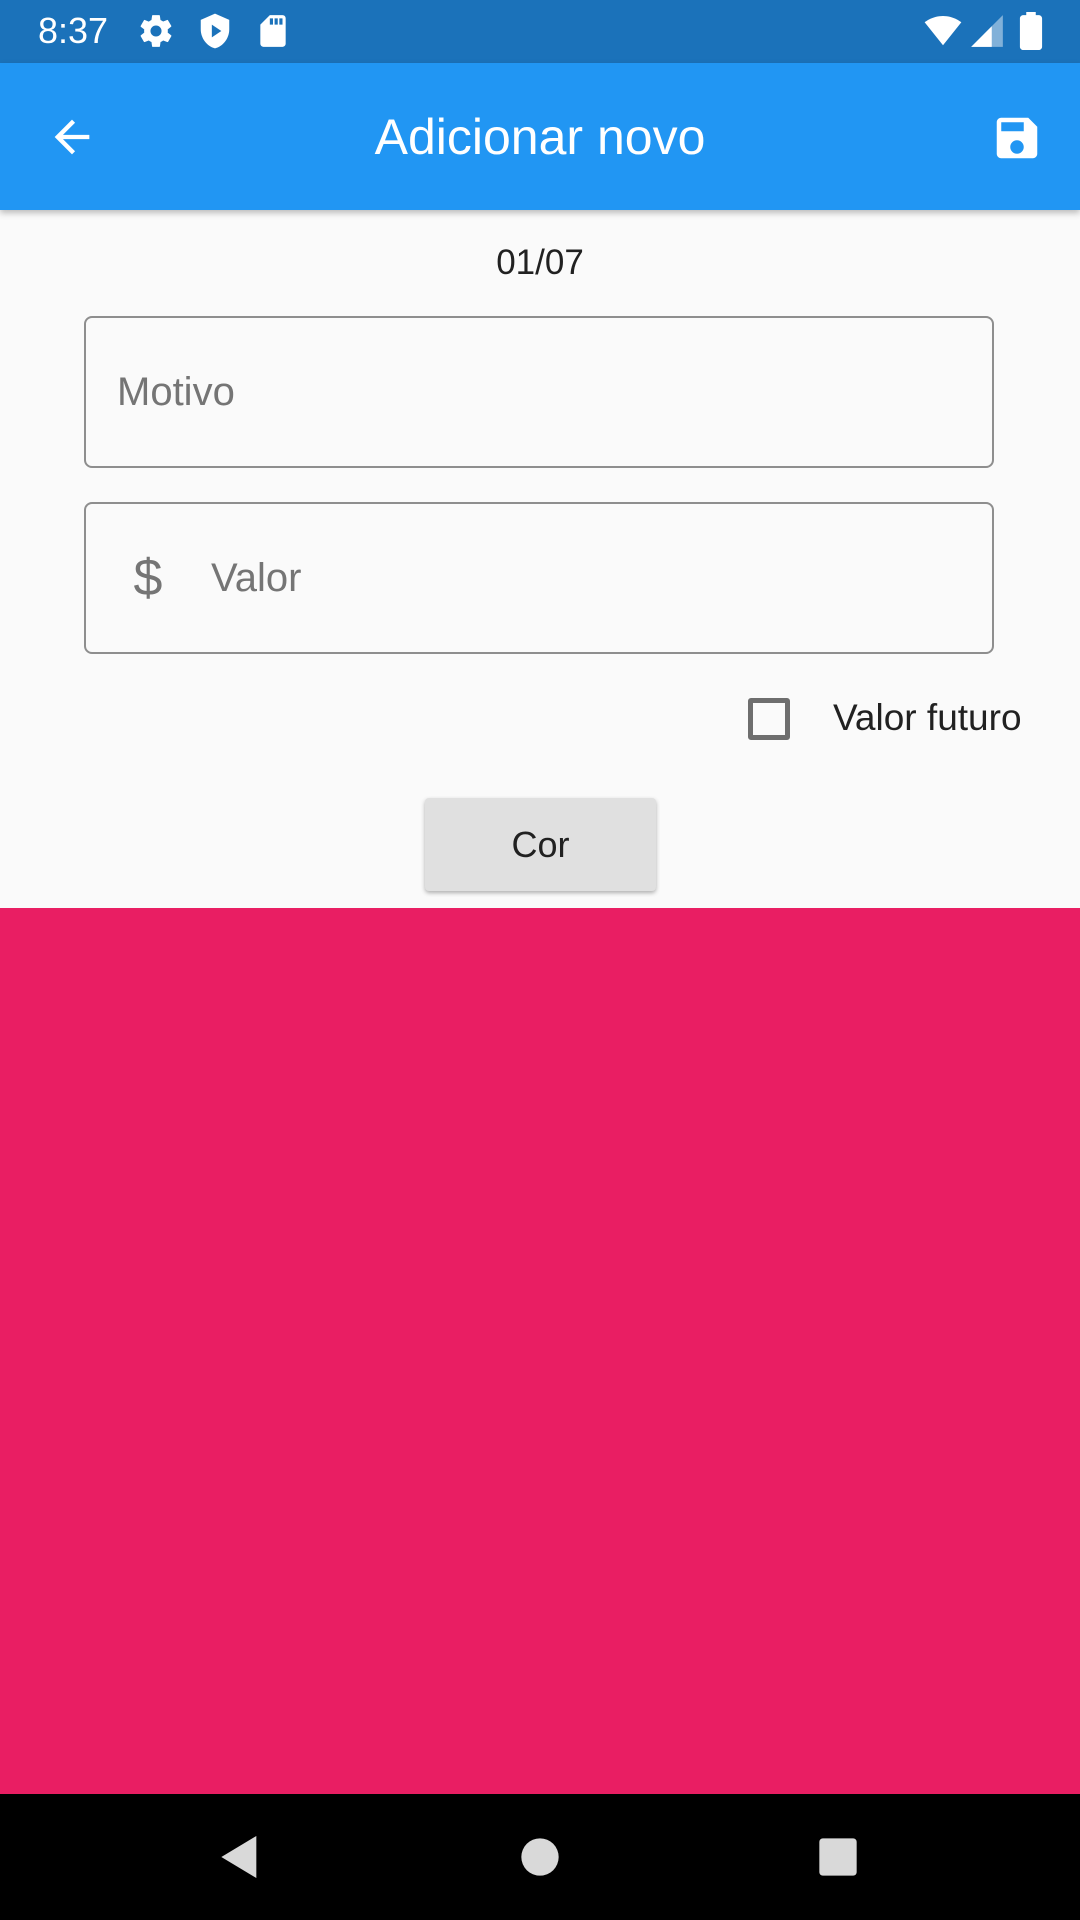  What do you see at coordinates (148, 578) in the screenshot?
I see `dollar-icon: $` at bounding box center [148, 578].